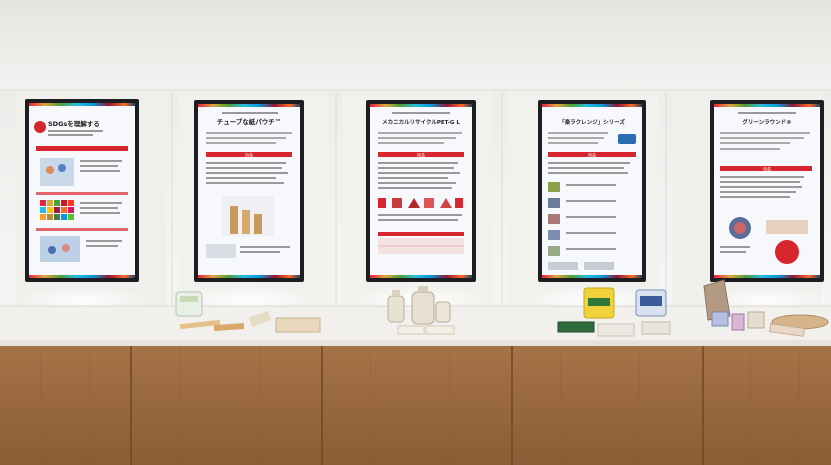  I want to click on screen-3-title: メカニカルリサイクルPET-G L, so click(421, 122).